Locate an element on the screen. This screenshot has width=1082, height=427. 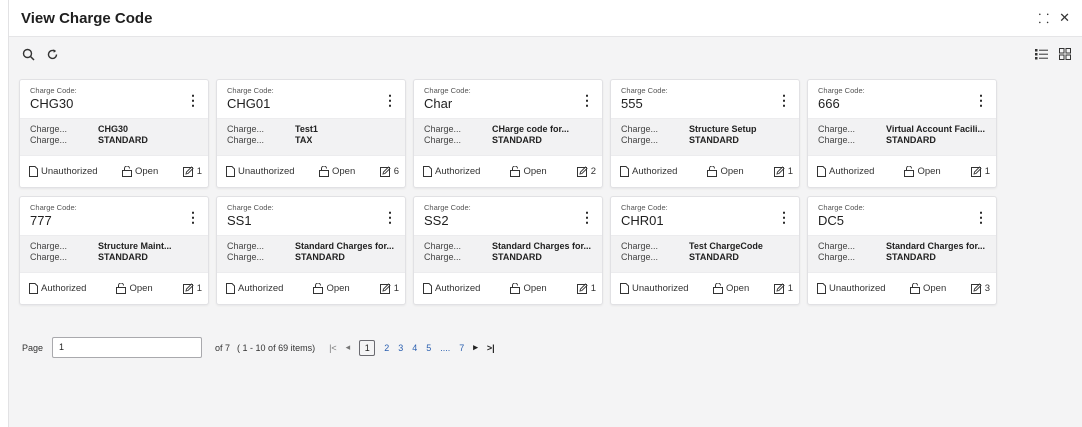
grid-view-icon is located at coordinates (1065, 54).